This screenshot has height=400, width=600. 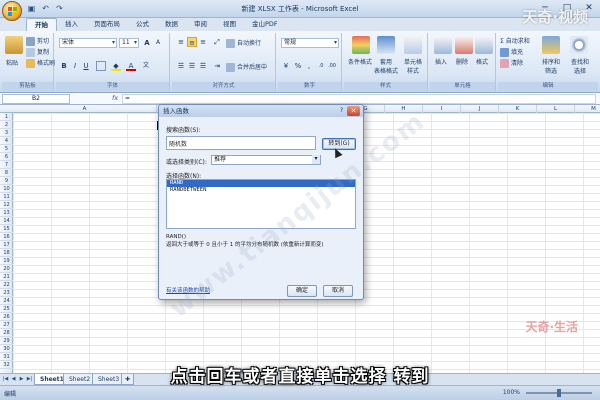 I want to click on shrink-font-button: A, so click(x=158, y=43).